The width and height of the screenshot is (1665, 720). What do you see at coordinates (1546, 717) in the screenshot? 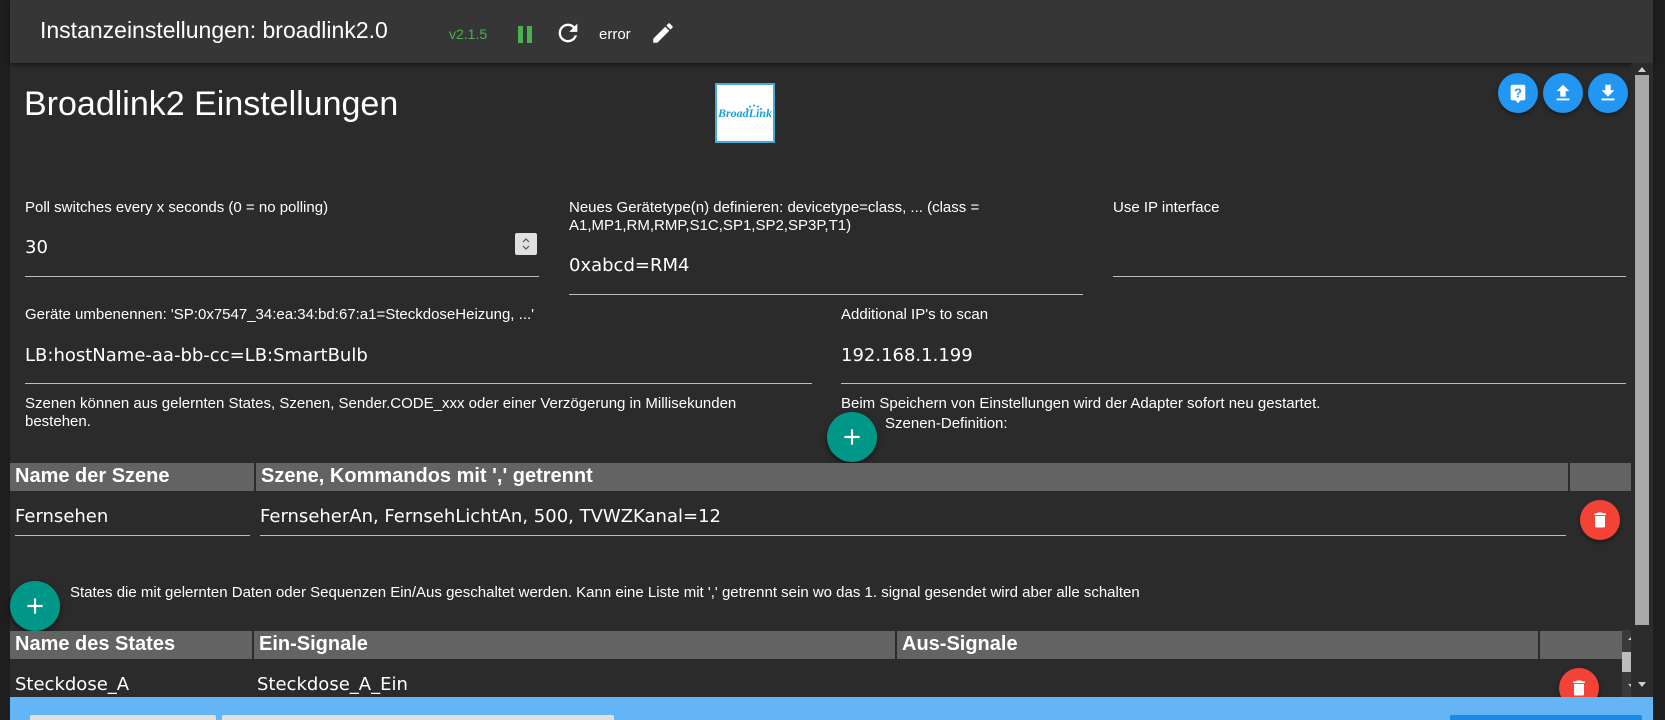
I see `close-button` at bounding box center [1546, 717].